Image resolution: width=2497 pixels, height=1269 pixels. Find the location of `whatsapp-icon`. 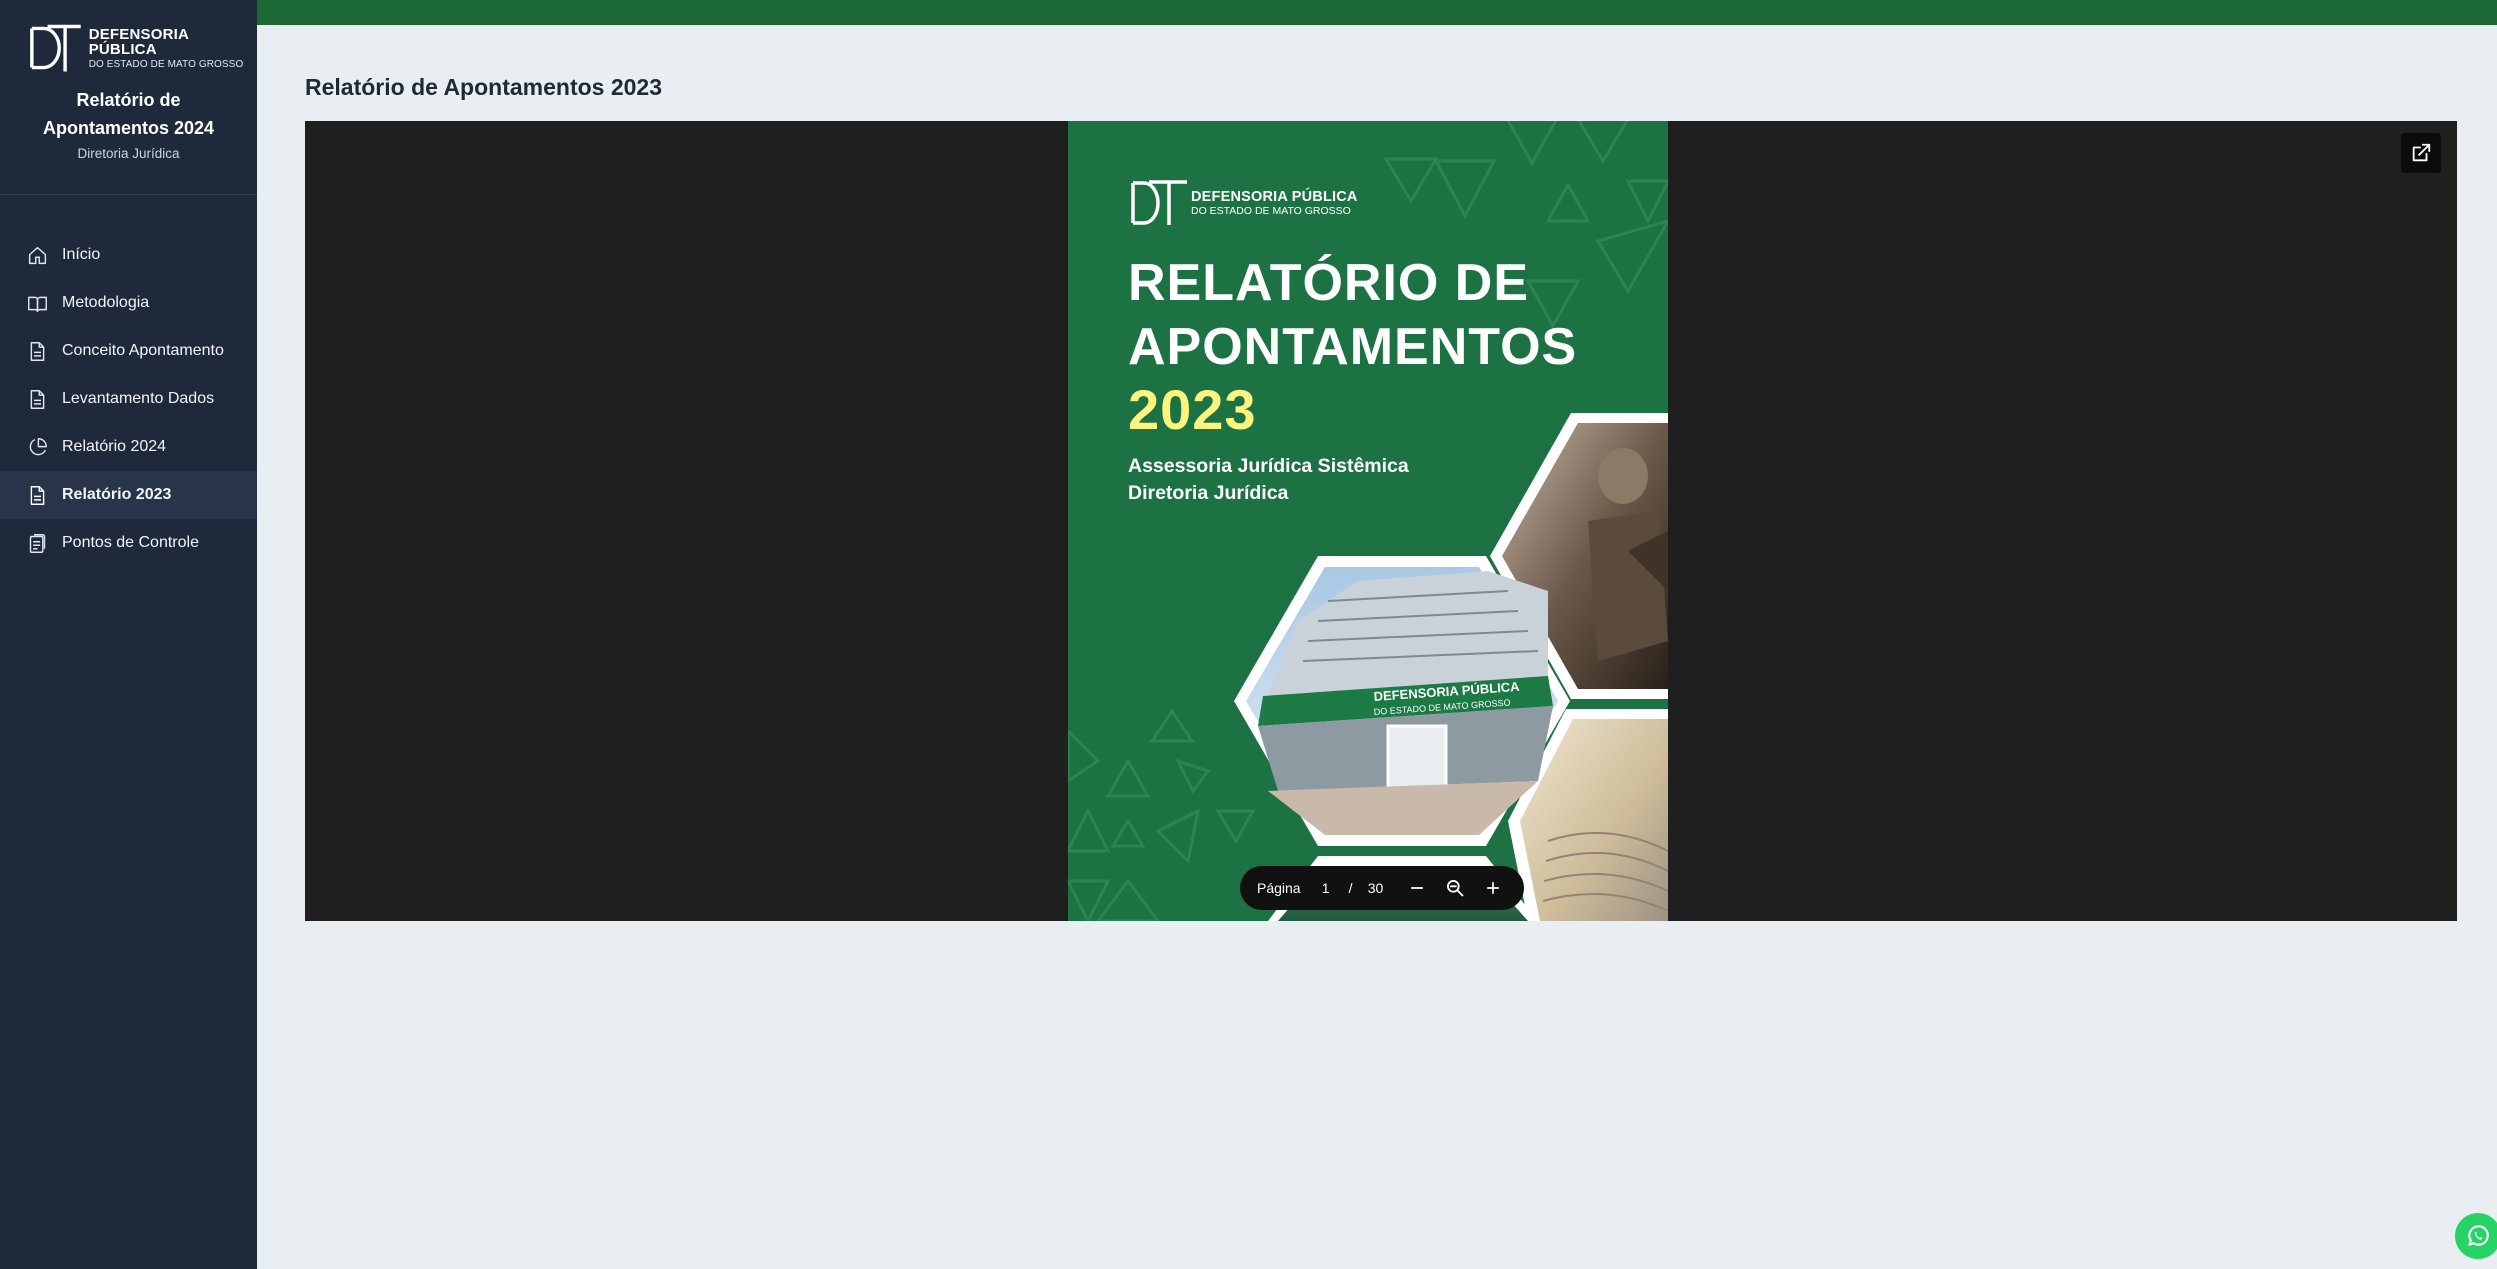

whatsapp-icon is located at coordinates (2478, 1235).